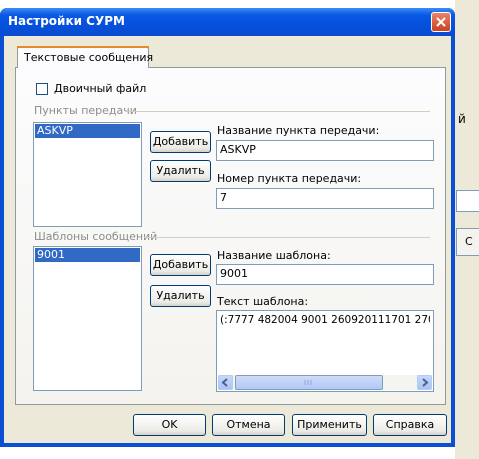 The height and width of the screenshot is (459, 479). Describe the element at coordinates (87, 174) in the screenshot. I see `stations-listbox: ASKVP` at that location.